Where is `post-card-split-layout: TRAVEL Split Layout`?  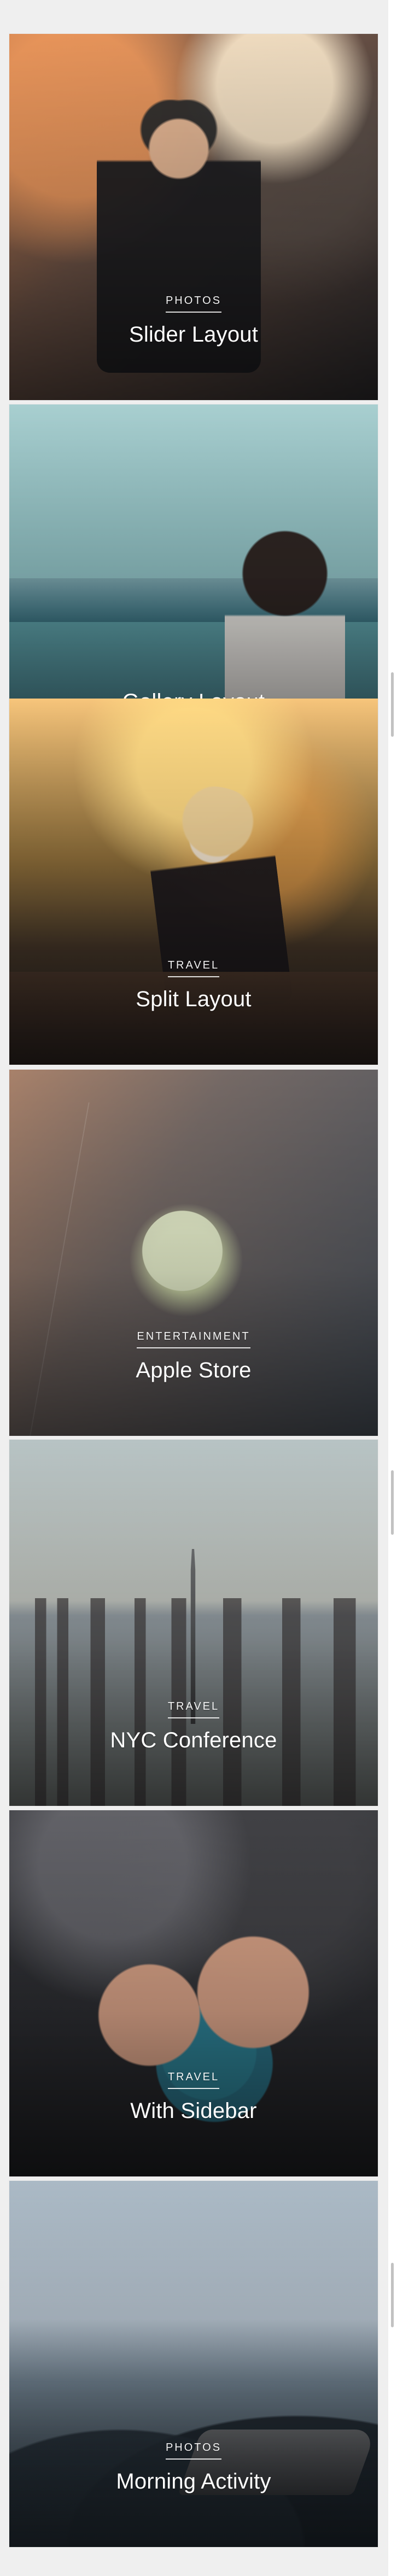
post-card-split-layout: TRAVEL Split Layout is located at coordinates (194, 882).